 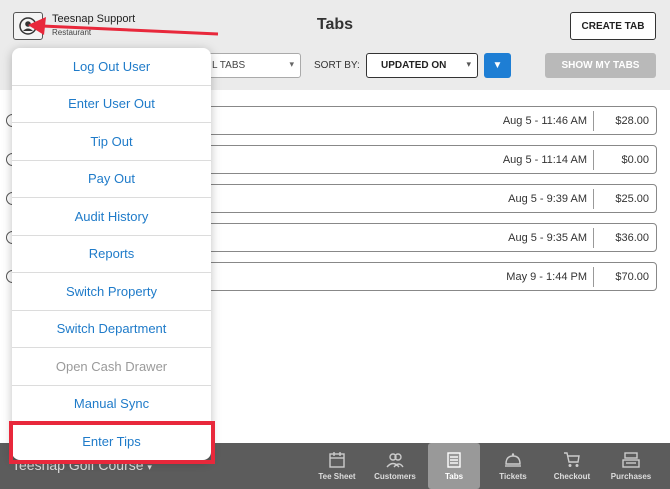 I want to click on tab-updated-date: Aug 5 - 11:46 AM, so click(x=544, y=121).